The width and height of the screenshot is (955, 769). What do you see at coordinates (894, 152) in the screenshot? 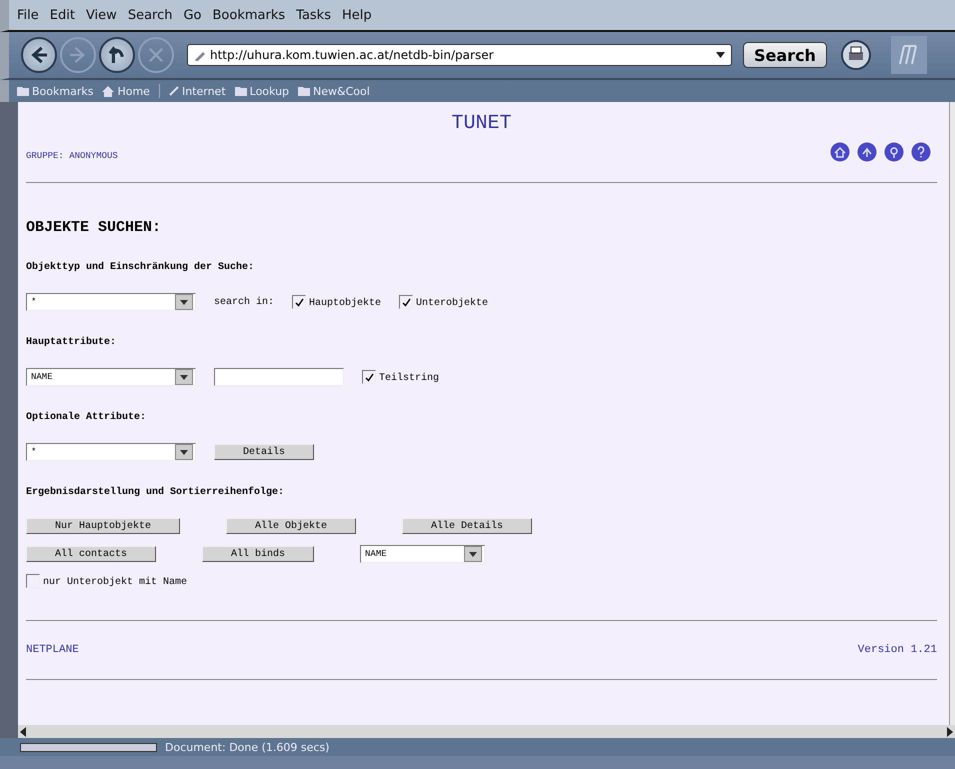
I see `key-icon` at bounding box center [894, 152].